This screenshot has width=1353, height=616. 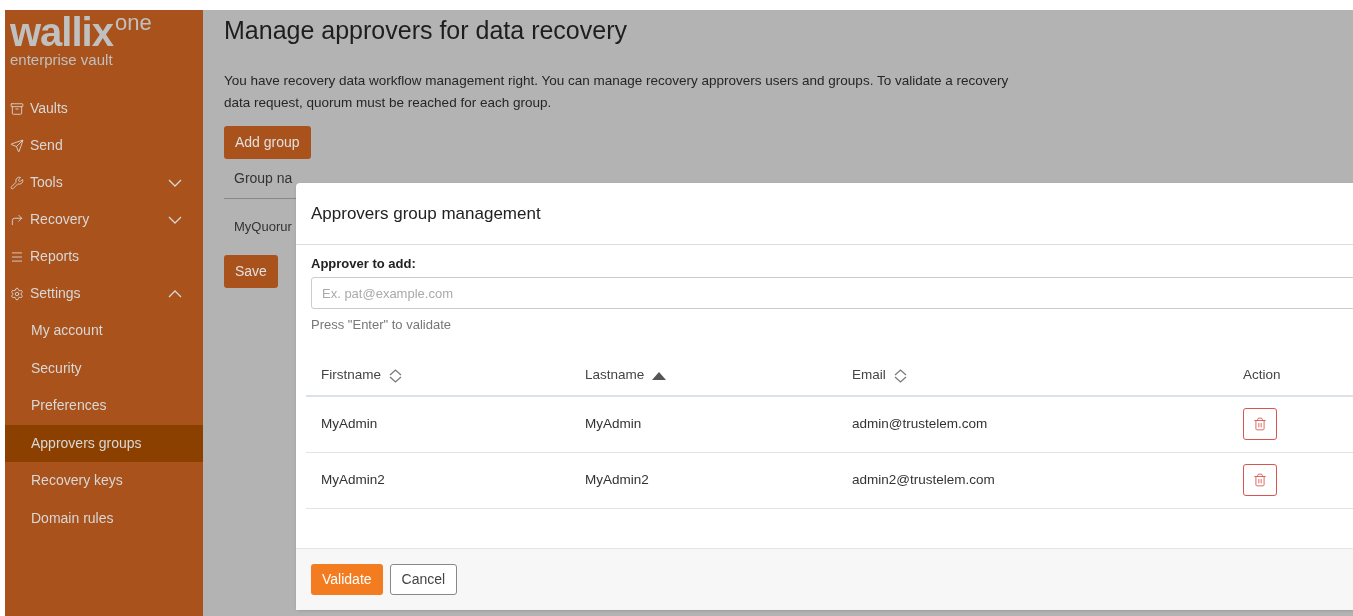 I want to click on chevron-up-icon, so click(x=175, y=293).